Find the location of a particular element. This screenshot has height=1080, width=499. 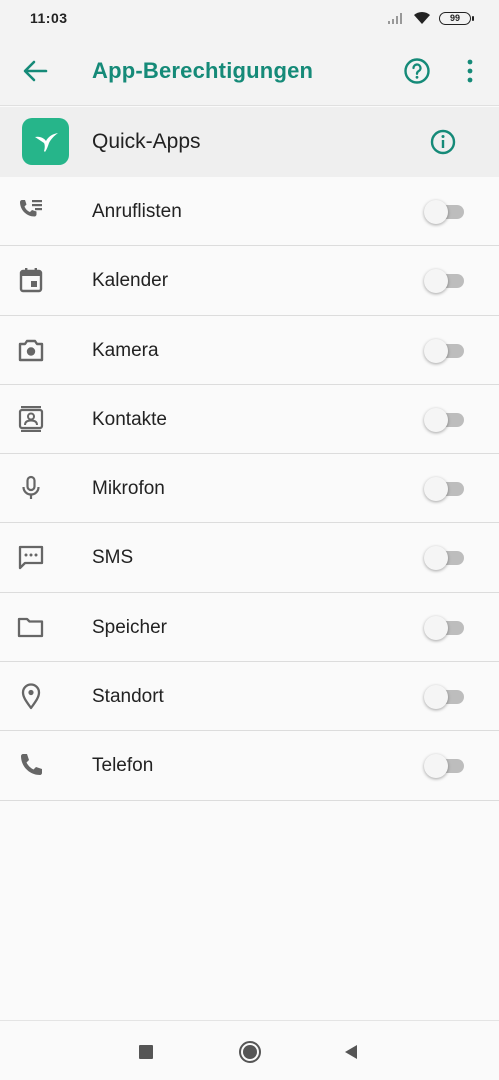

wifi-icon is located at coordinates (422, 17).